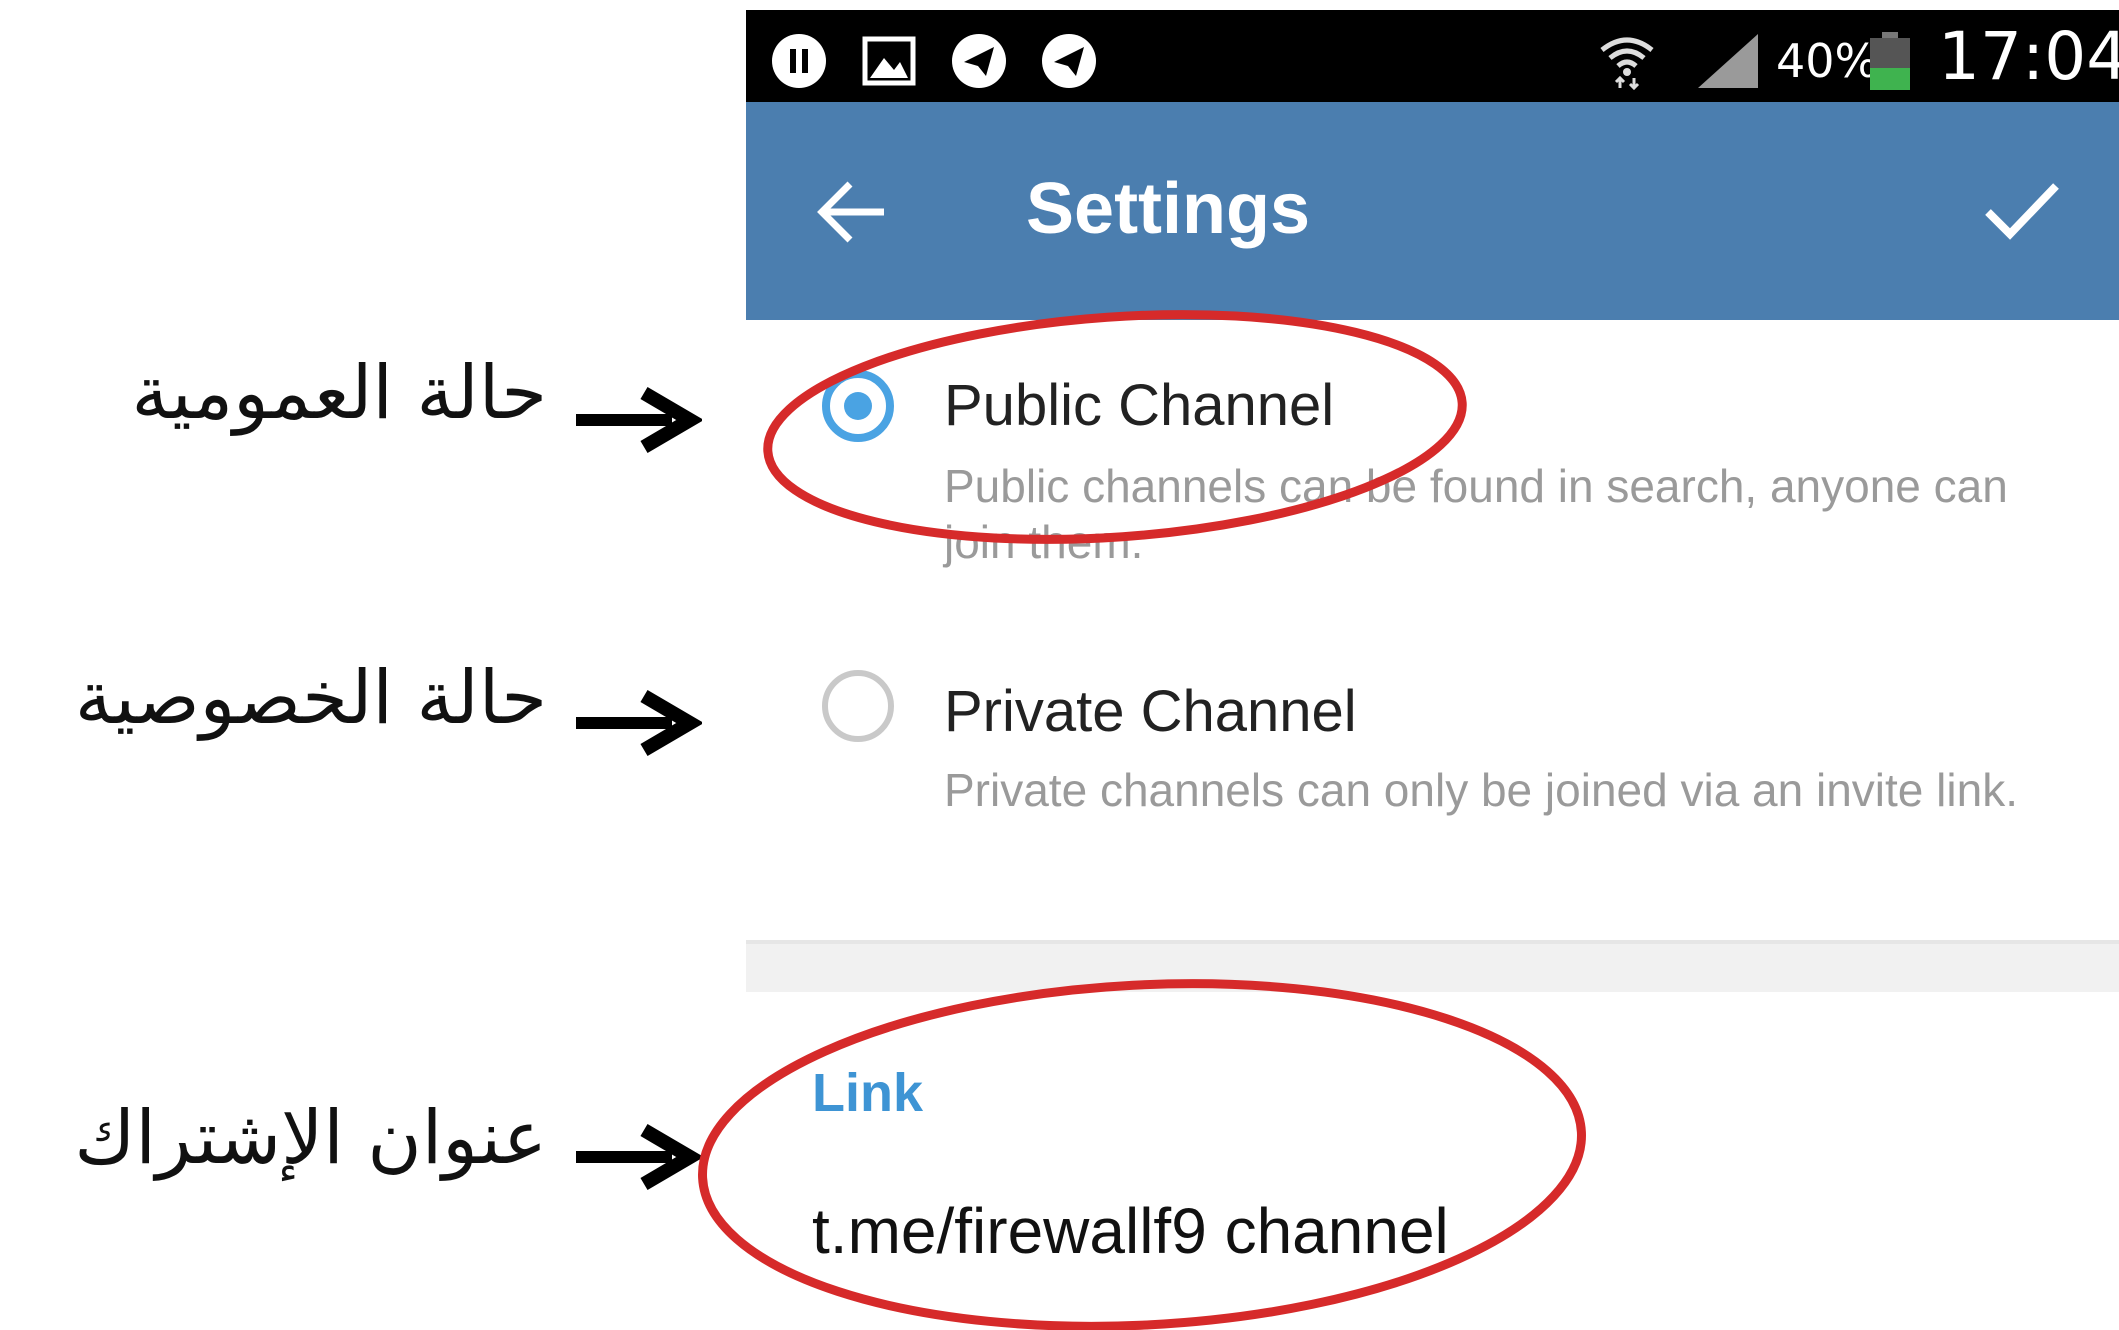  I want to click on battery-icon, so click(1890, 61).